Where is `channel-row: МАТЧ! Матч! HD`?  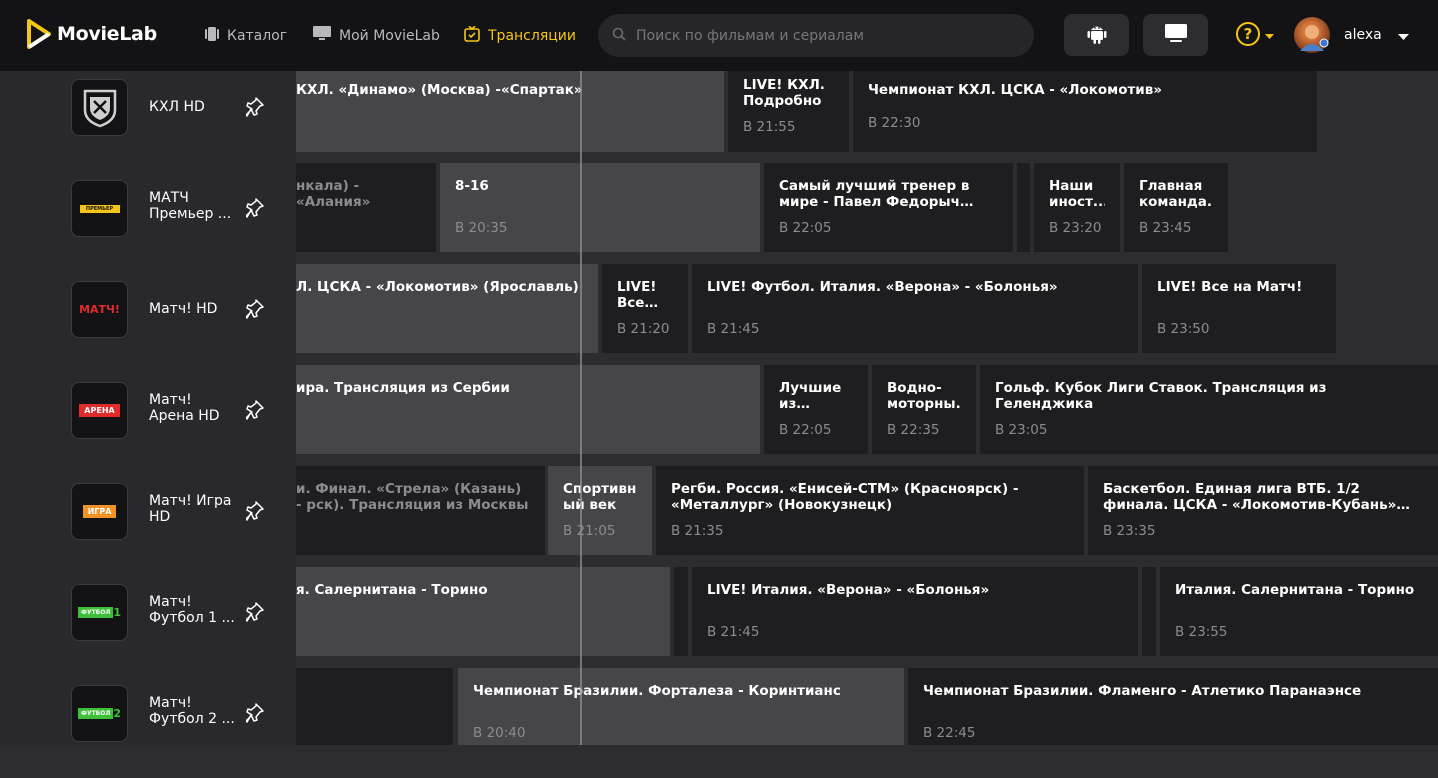 channel-row: МАТЧ! Матч! HD is located at coordinates (148, 323).